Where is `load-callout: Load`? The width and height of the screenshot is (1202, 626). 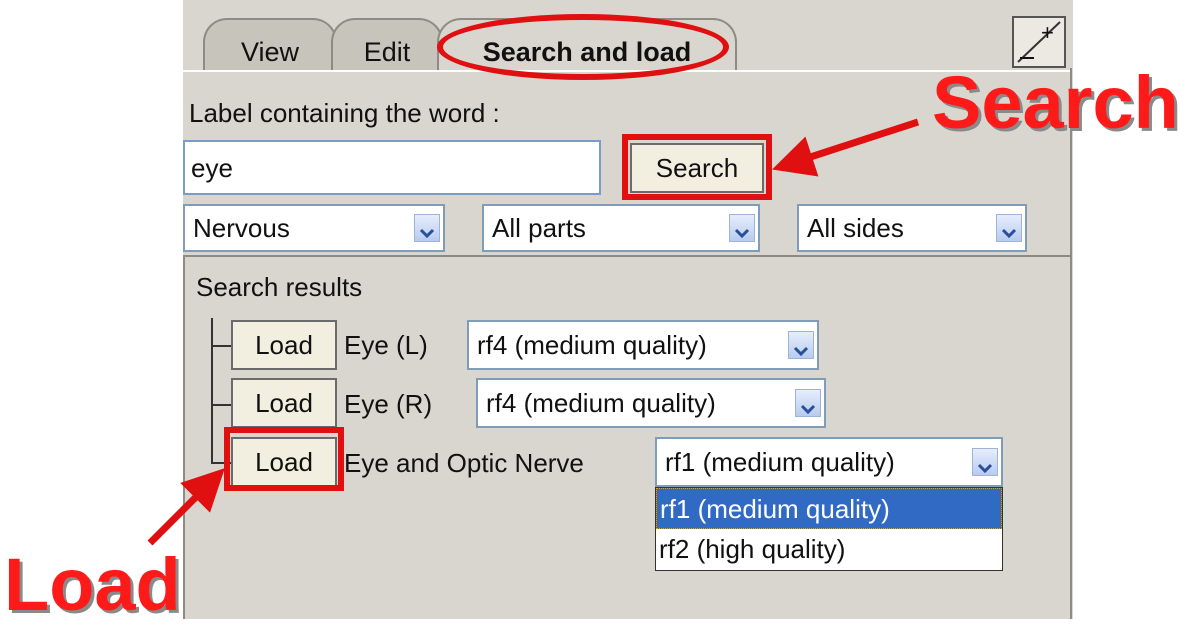
load-callout: Load is located at coordinates (92, 584).